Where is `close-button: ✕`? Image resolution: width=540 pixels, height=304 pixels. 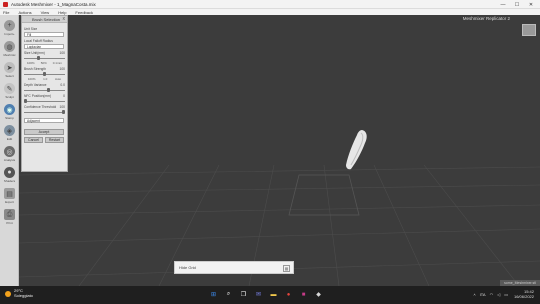
close-button: ✕ is located at coordinates (531, 4).